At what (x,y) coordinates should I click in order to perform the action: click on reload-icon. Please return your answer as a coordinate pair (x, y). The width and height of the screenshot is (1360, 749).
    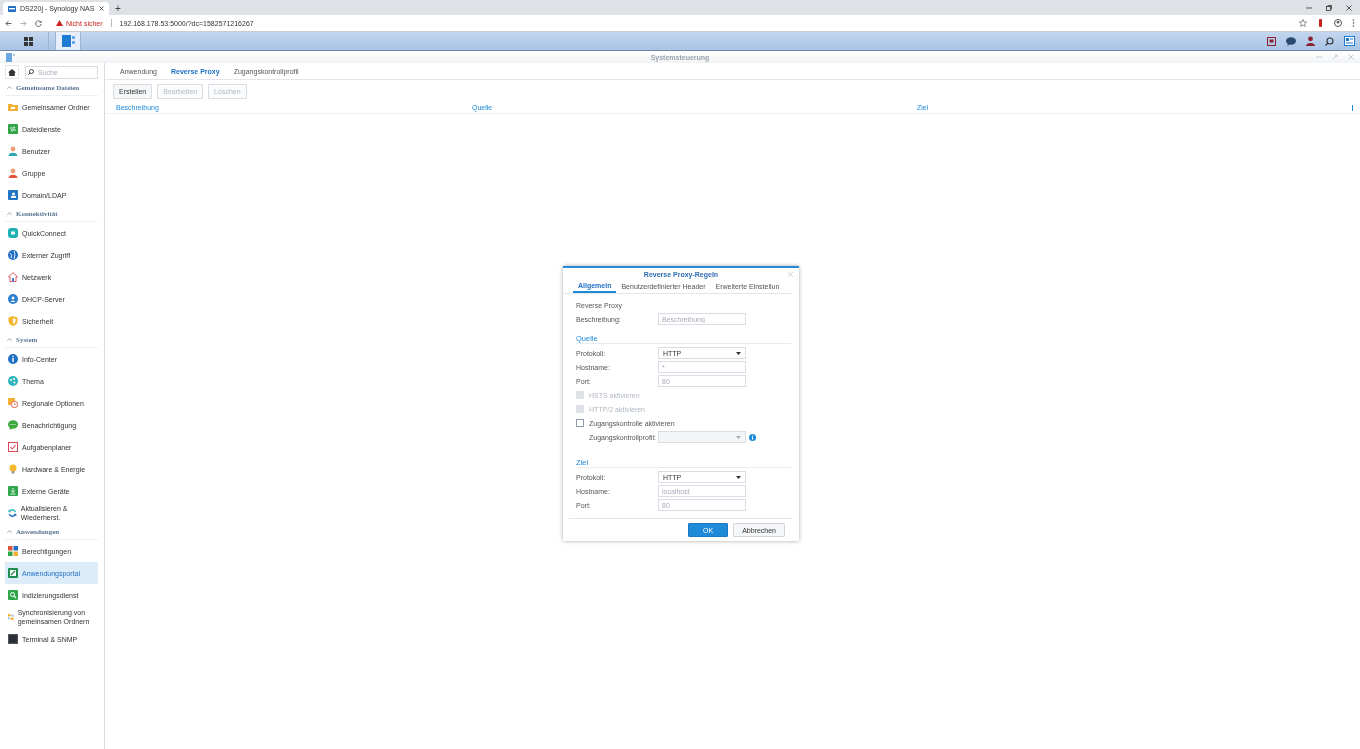
    Looking at the image, I should click on (38, 23).